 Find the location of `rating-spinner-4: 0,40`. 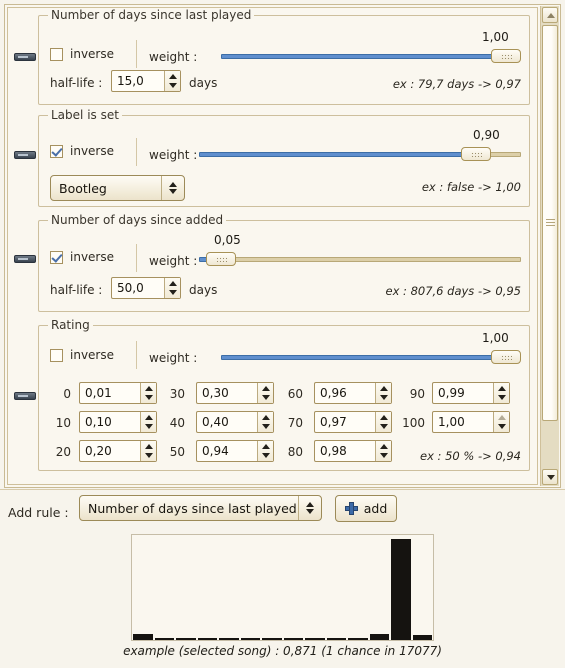

rating-spinner-4: 0,40 is located at coordinates (235, 422).